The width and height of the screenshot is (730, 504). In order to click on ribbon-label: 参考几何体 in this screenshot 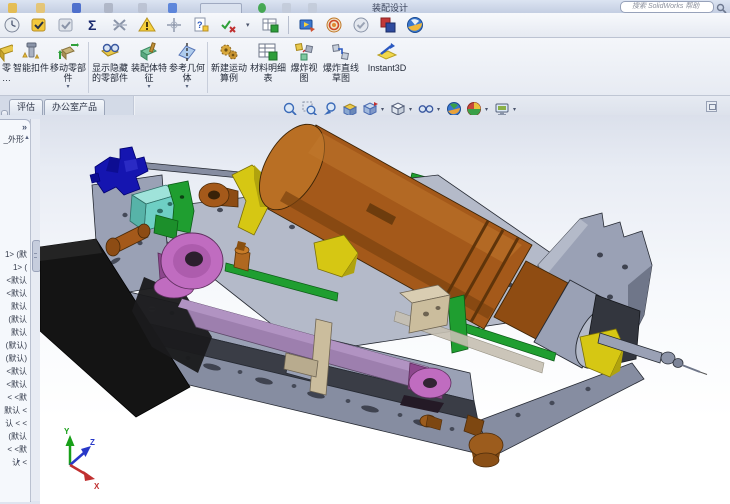, I will do `click(186, 73)`.